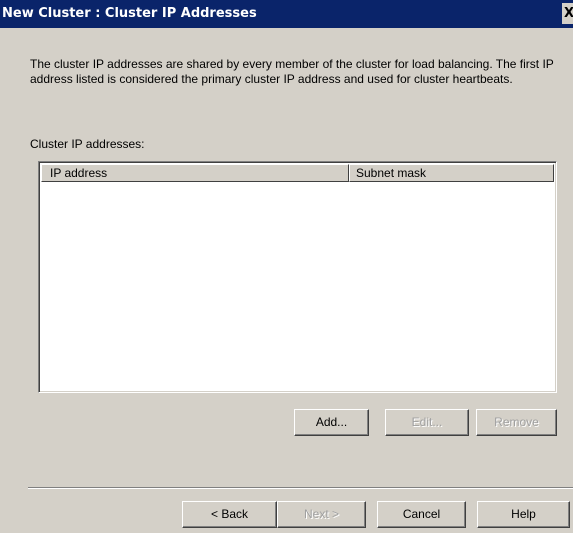 Image resolution: width=573 pixels, height=533 pixels. What do you see at coordinates (129, 13) in the screenshot?
I see `window-title: New Cluster : Cluster IP Addresses` at bounding box center [129, 13].